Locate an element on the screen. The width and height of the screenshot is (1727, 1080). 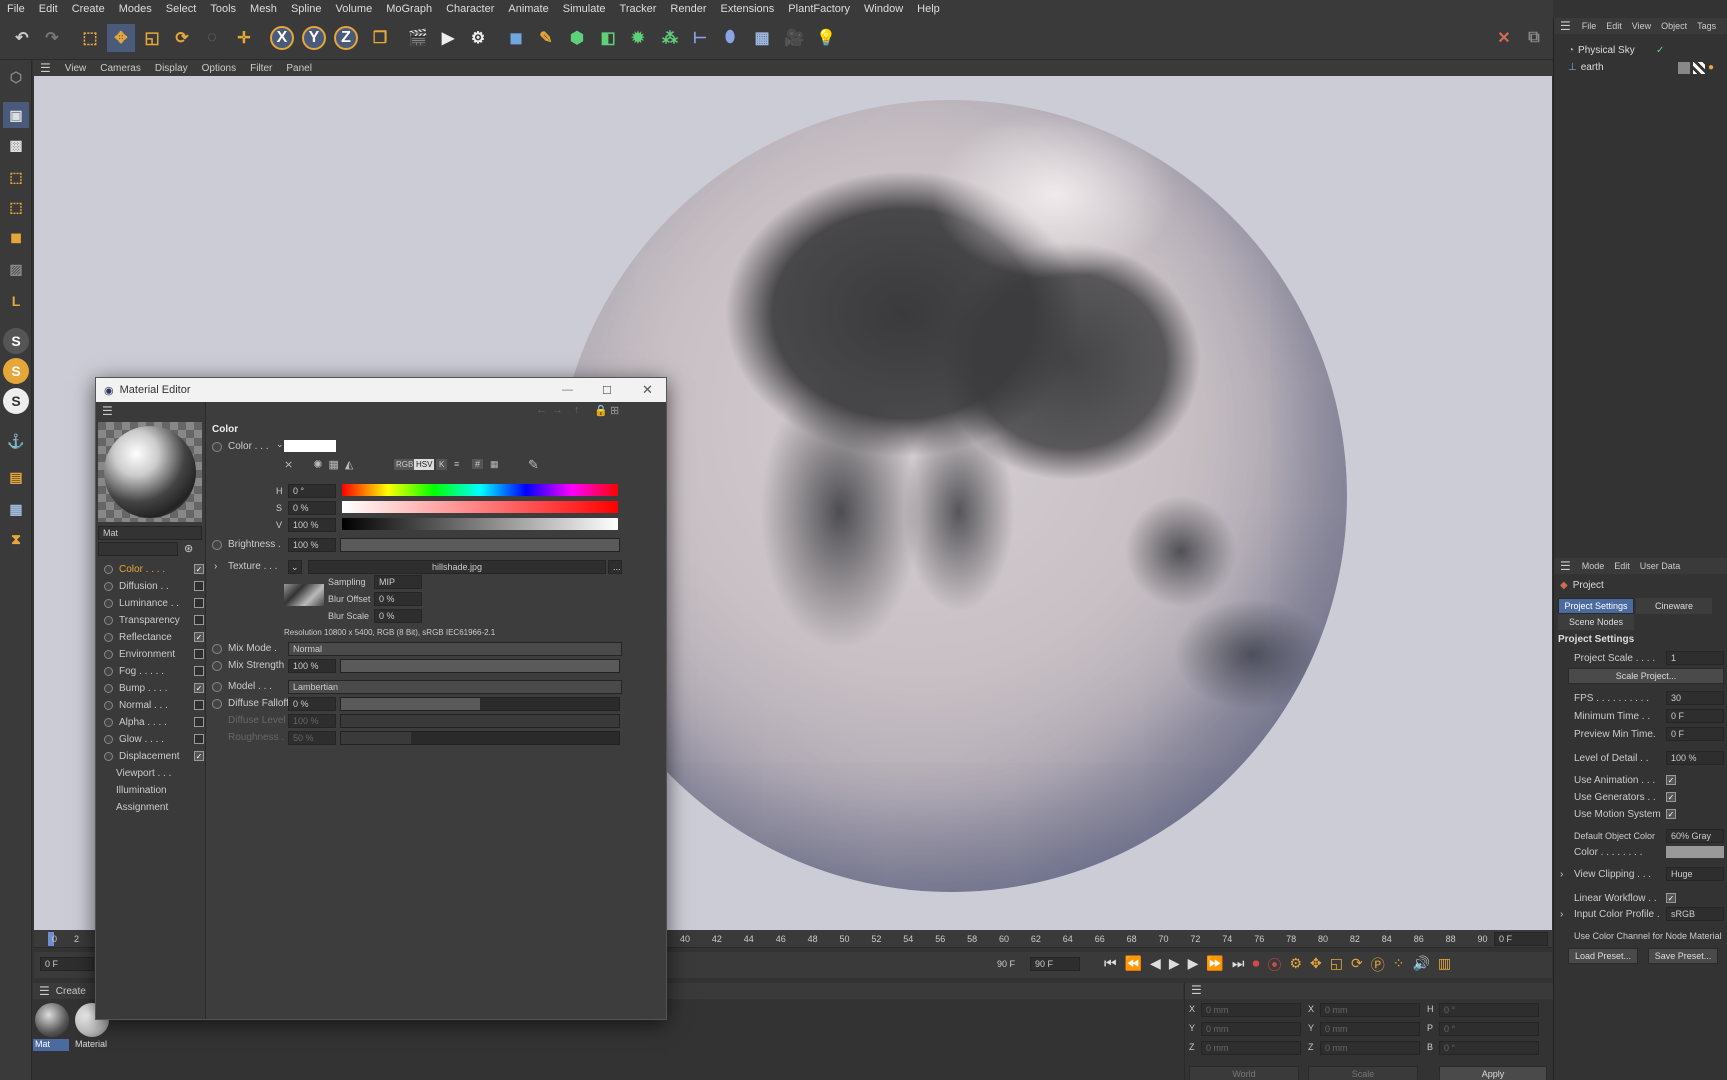
keyframe-selection-icon: ⚙ is located at coordinates (1295, 965).